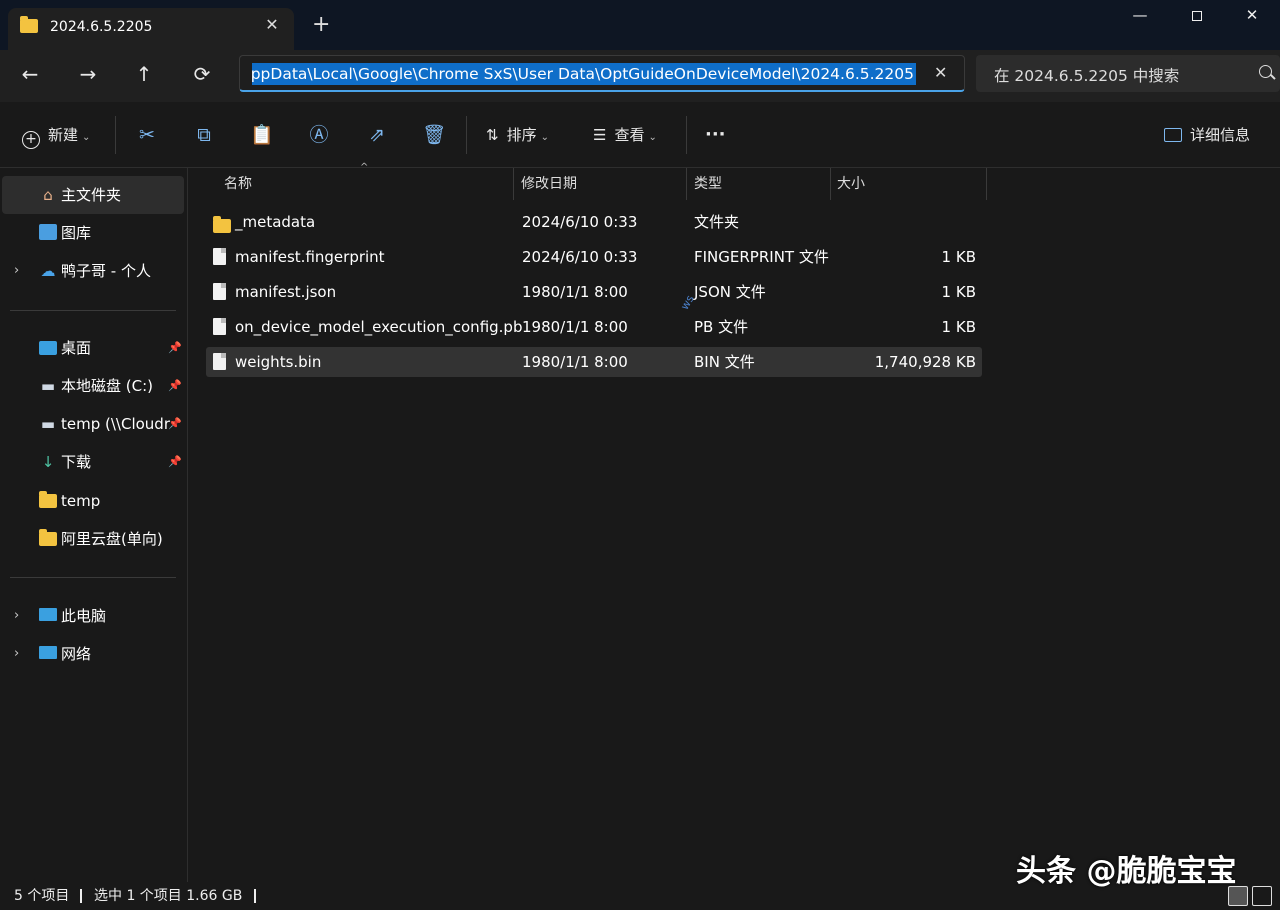 Image resolution: width=1280 pixels, height=910 pixels. What do you see at coordinates (379, 327) in the screenshot?
I see `file-name: on_device_model_execution_config.pb` at bounding box center [379, 327].